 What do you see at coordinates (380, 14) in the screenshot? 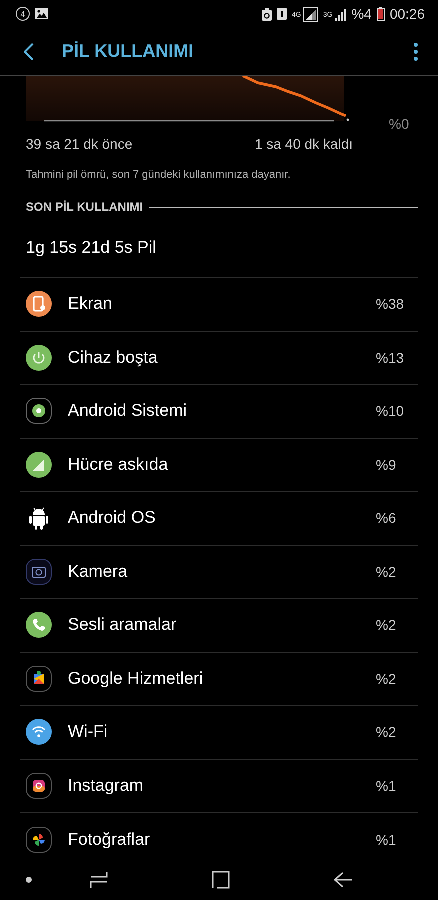
I see `battery-icon` at bounding box center [380, 14].